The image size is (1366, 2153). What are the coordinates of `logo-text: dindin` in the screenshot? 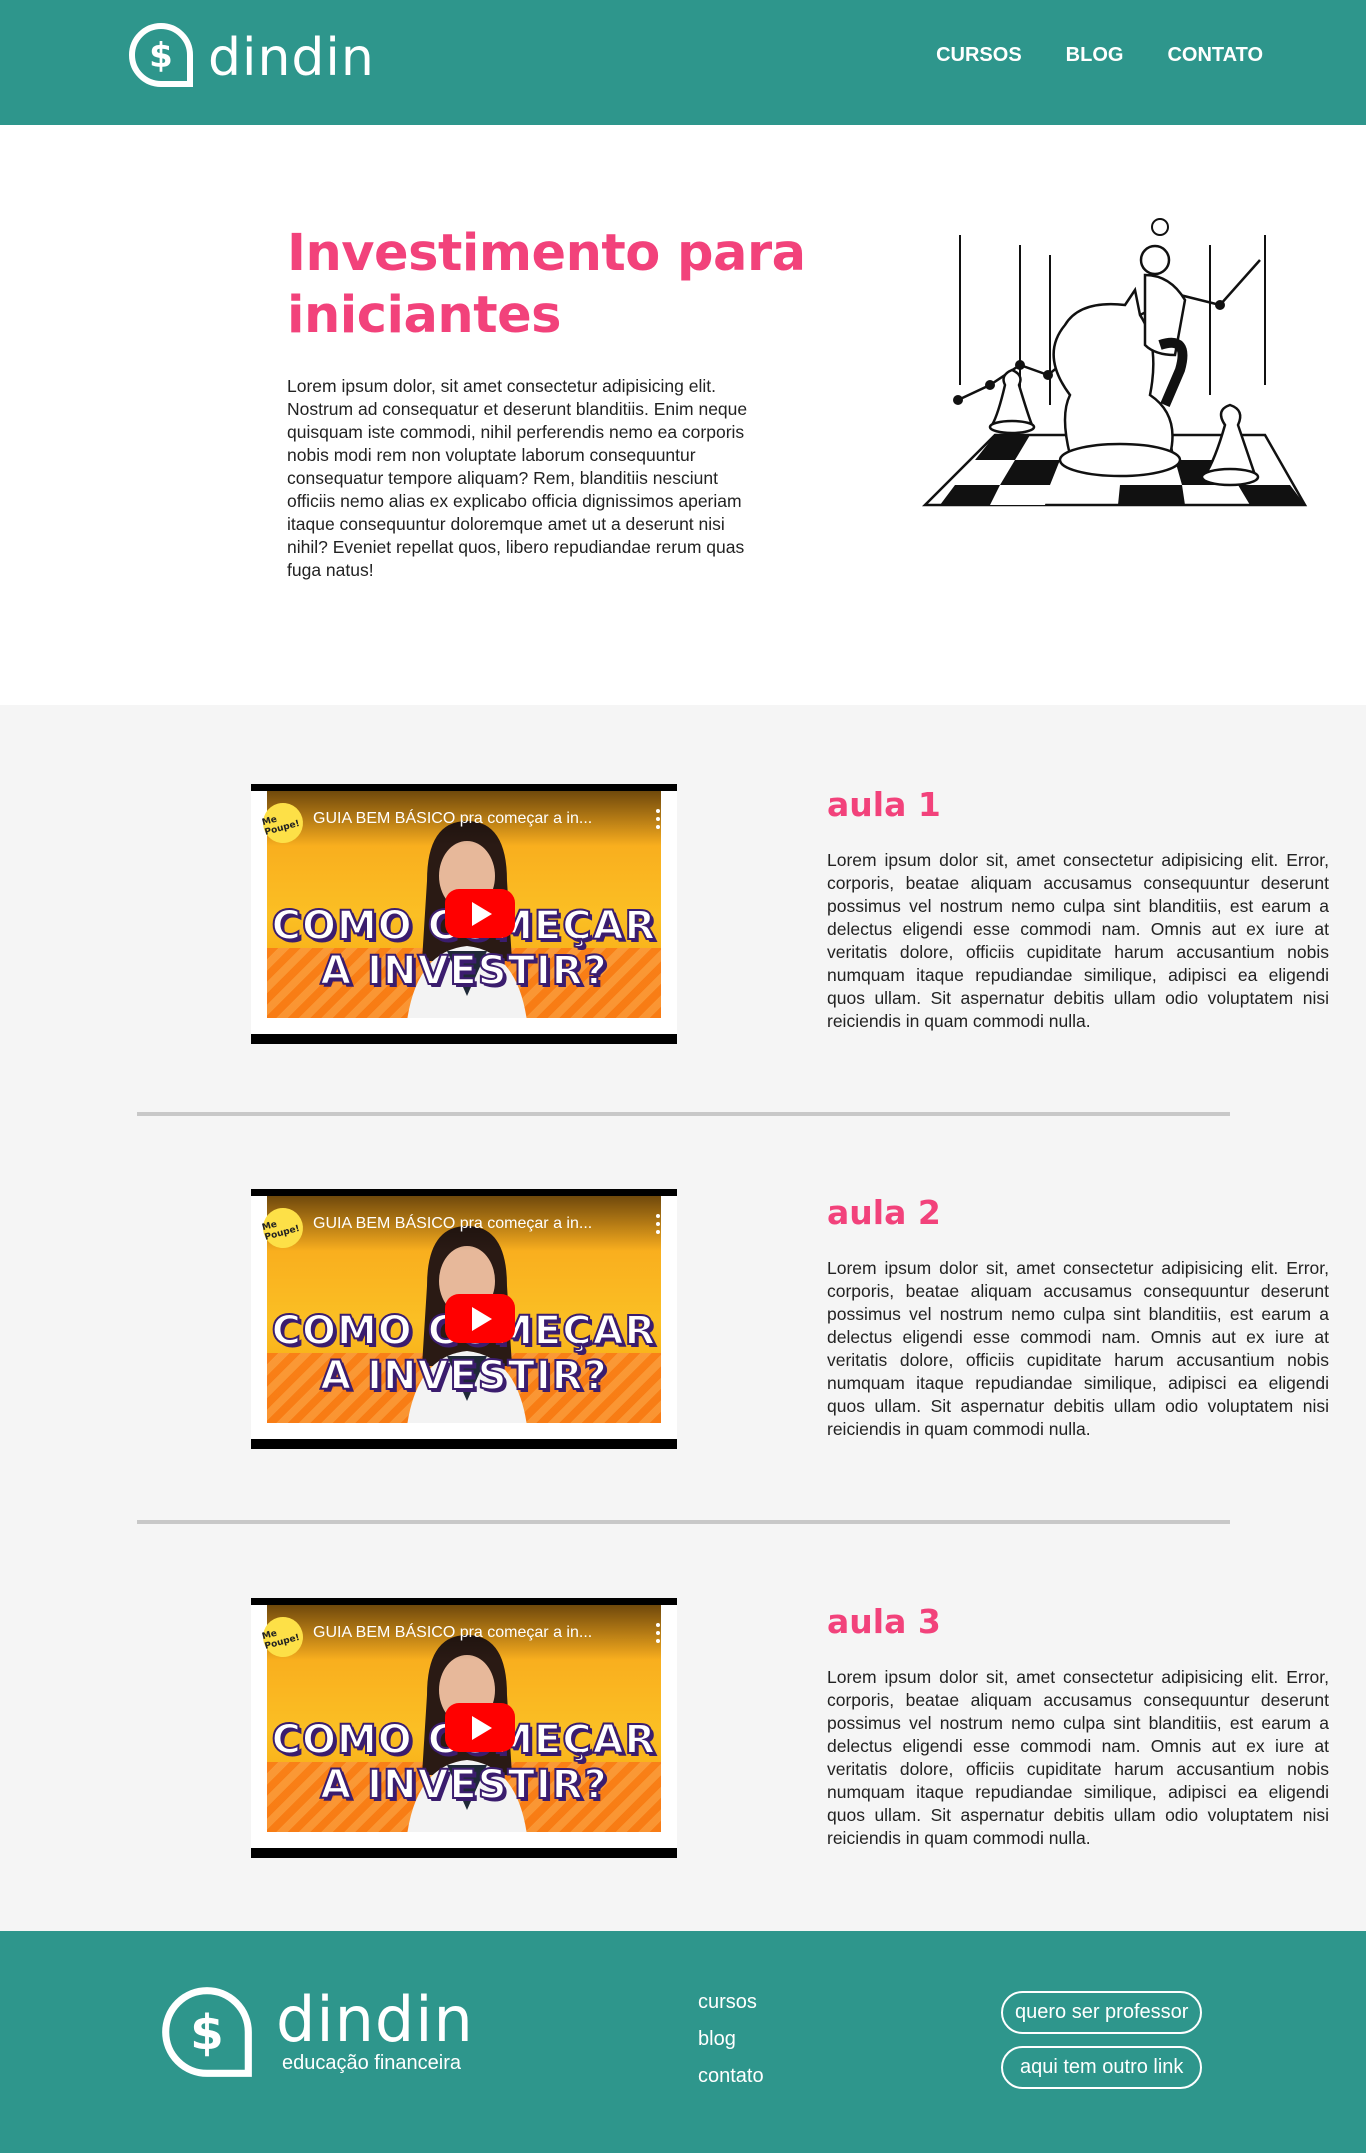 It's located at (291, 58).